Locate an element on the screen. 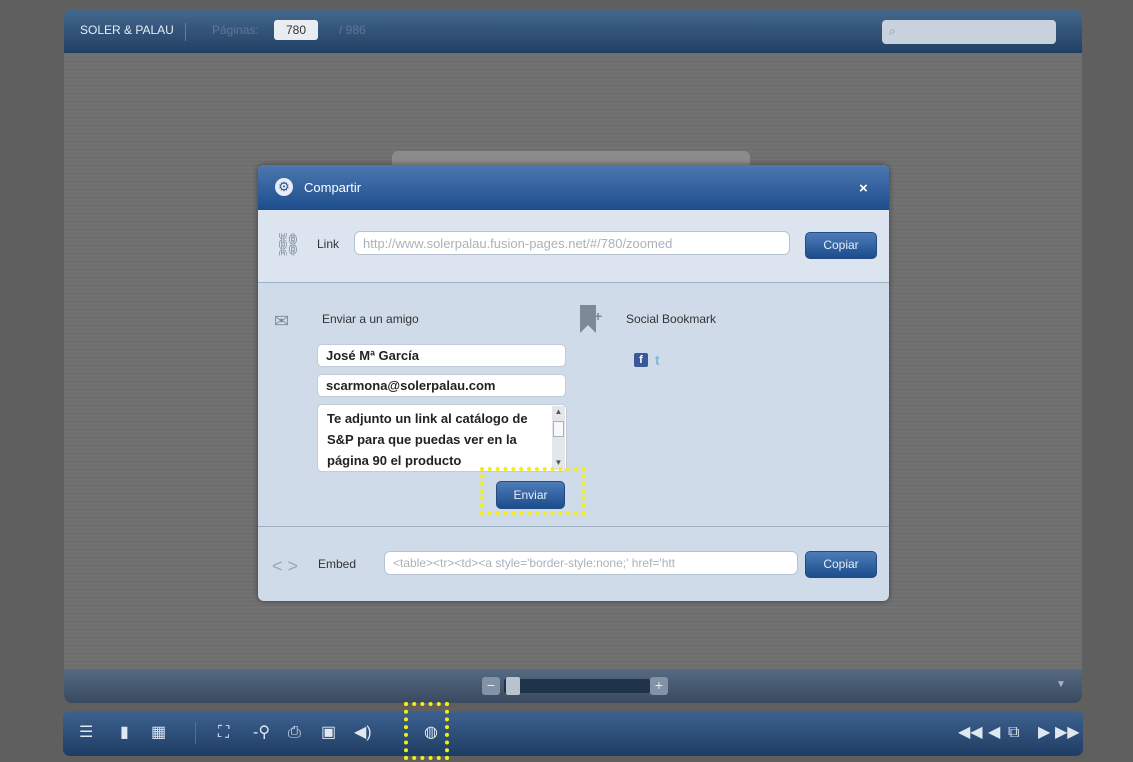  facebook-icon: f is located at coordinates (641, 360).